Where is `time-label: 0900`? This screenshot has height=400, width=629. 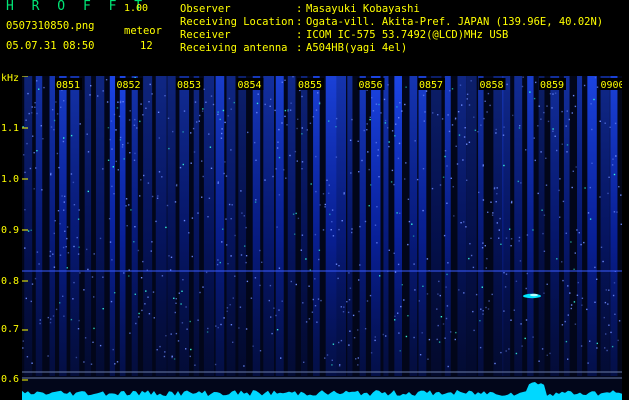 time-label: 0900 is located at coordinates (612, 85).